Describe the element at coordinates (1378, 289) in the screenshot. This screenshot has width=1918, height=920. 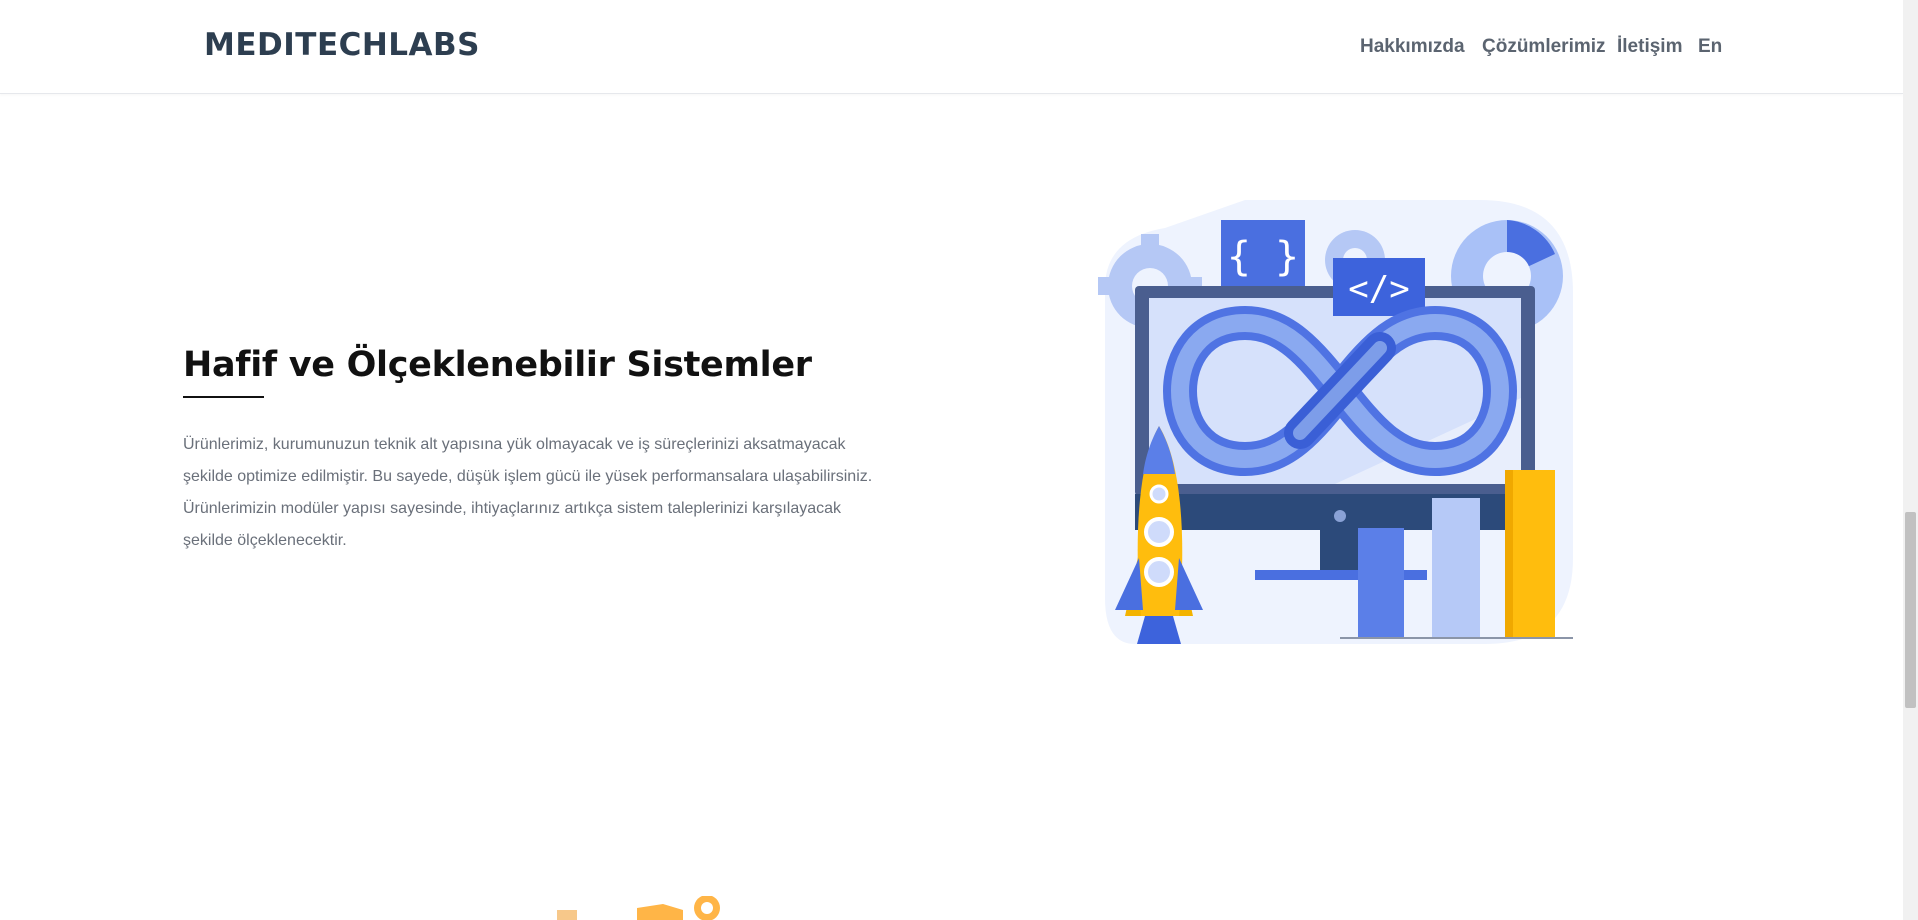
I see `code-tag-icon: </>` at that location.